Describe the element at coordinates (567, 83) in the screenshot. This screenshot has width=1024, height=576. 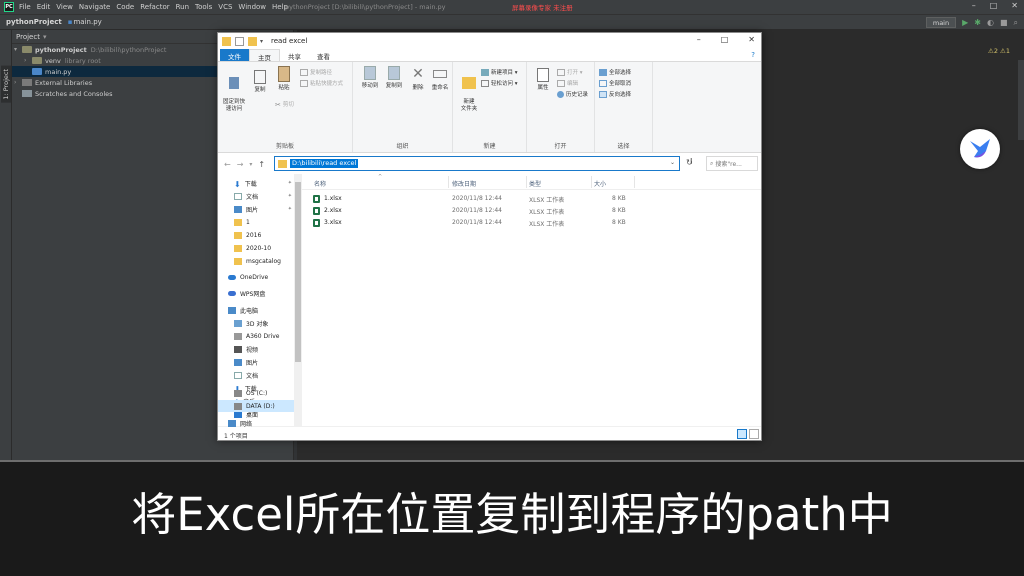
I see `edit-button: 编辑` at that location.